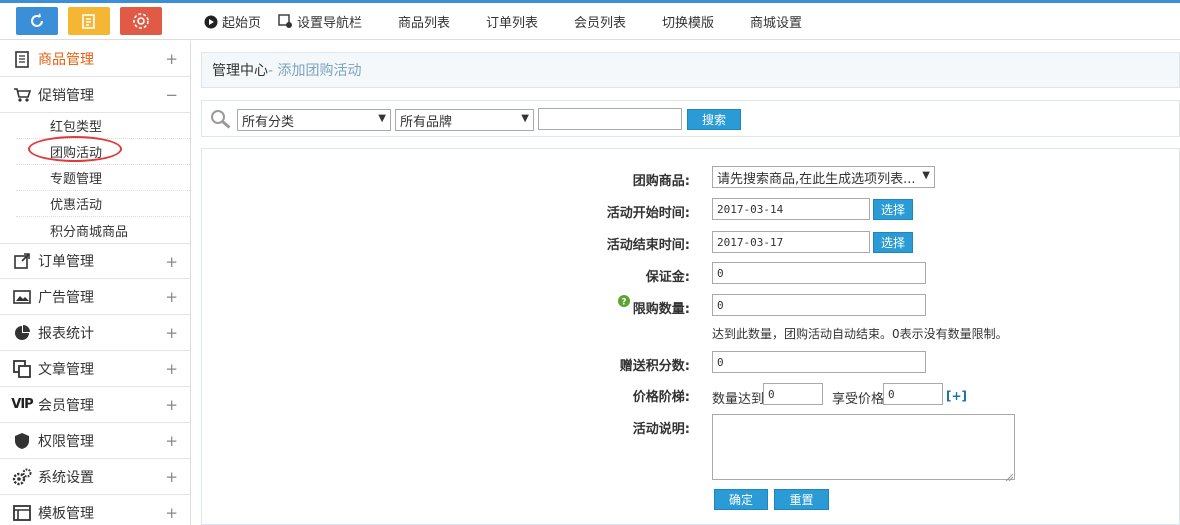 Image resolution: width=1180 pixels, height=525 pixels. I want to click on limit-input: 0, so click(819, 305).